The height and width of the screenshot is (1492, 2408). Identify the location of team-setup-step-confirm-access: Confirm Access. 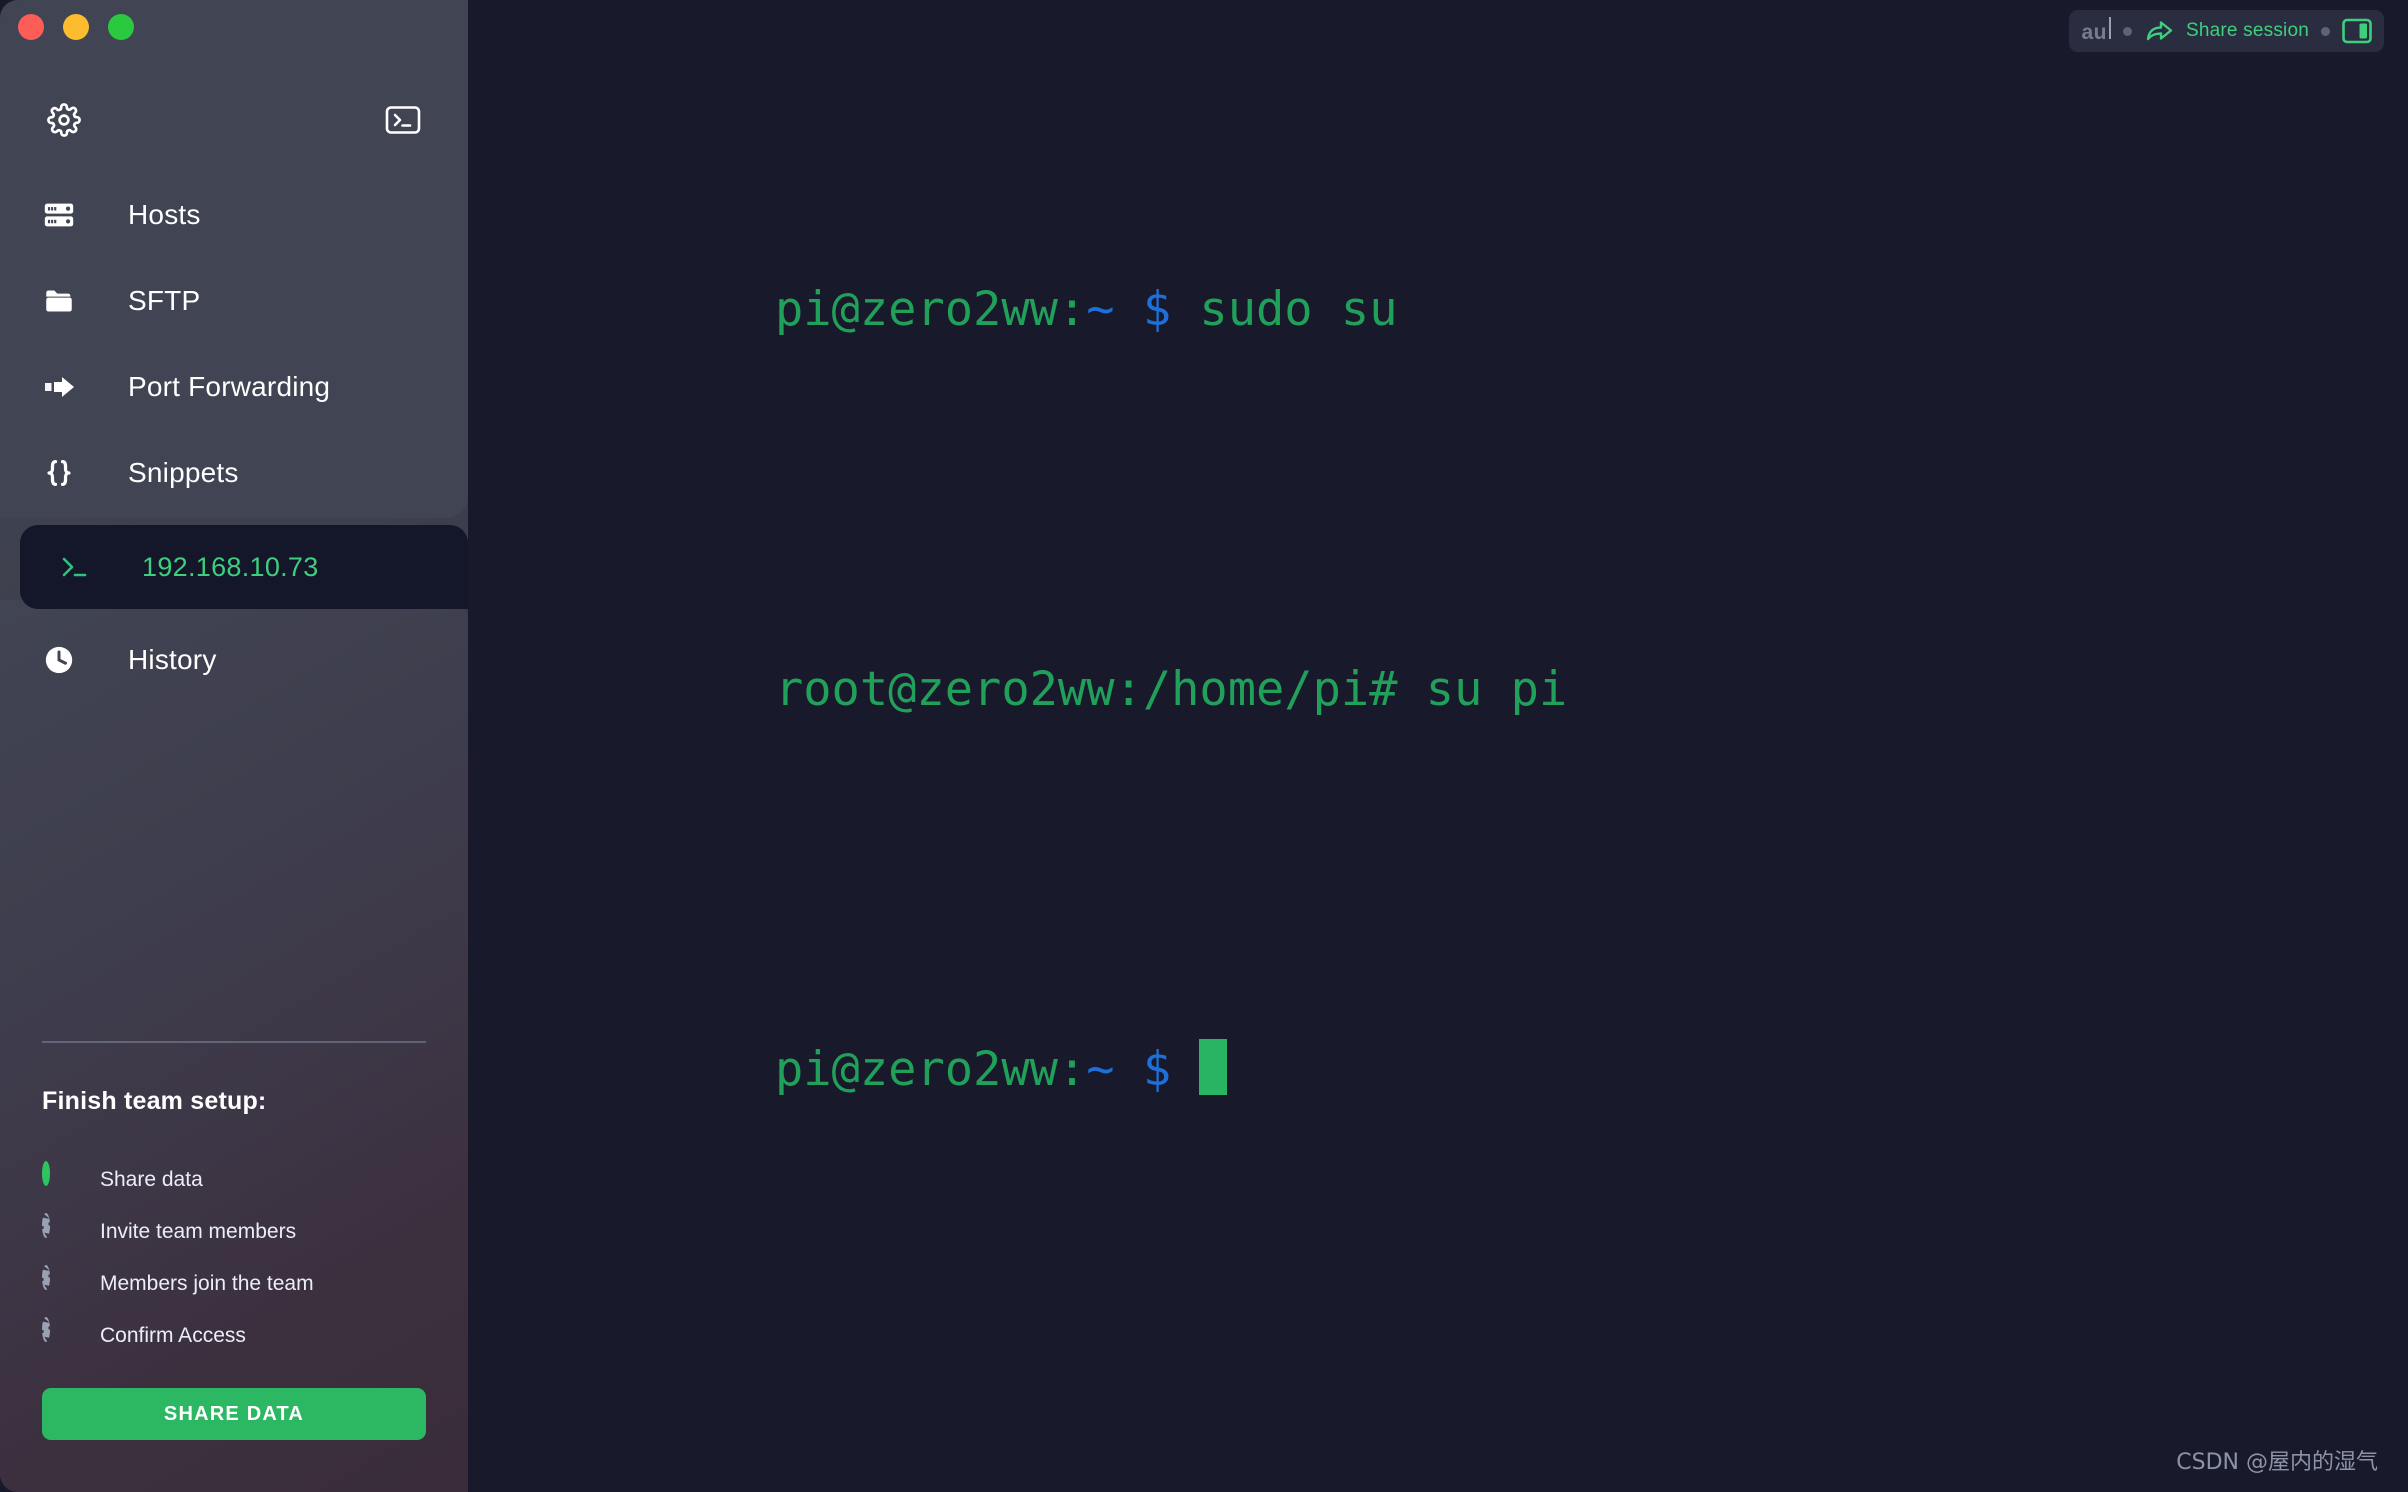
(234, 1336).